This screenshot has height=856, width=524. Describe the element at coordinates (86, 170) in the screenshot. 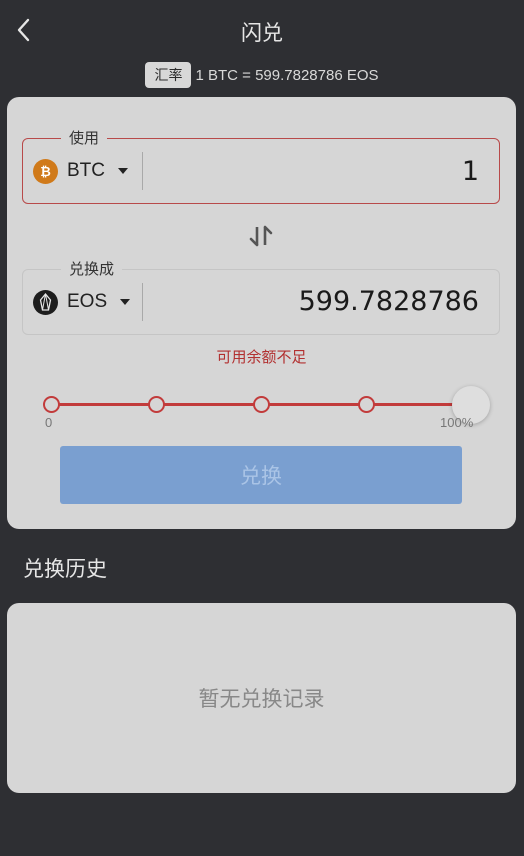

I see `from-coin-symbol: BTC` at that location.